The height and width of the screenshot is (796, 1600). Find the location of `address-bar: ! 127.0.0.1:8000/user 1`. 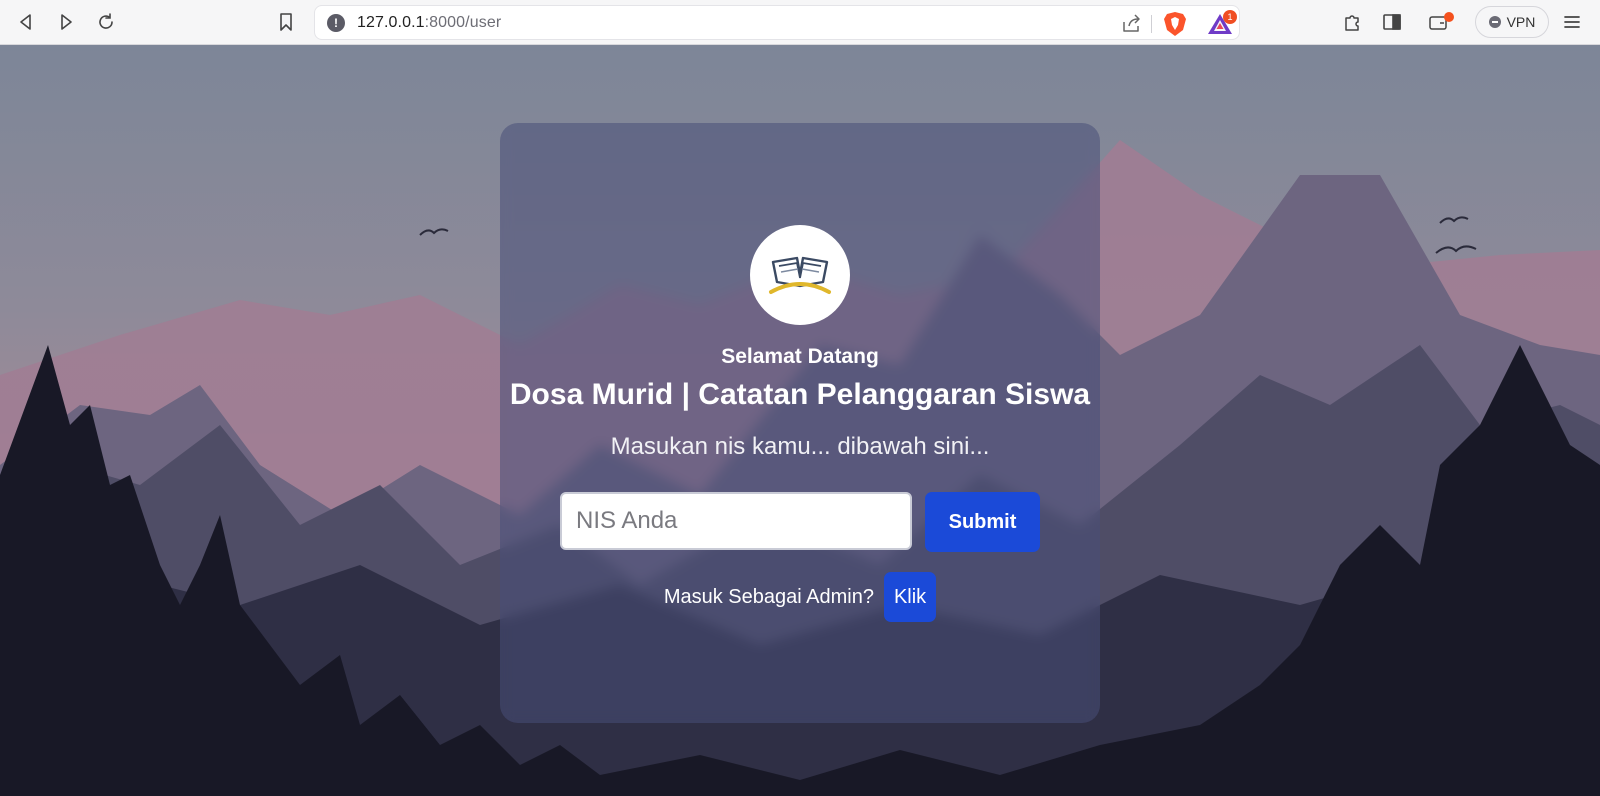

address-bar: ! 127.0.0.1:8000/user 1 is located at coordinates (777, 22).